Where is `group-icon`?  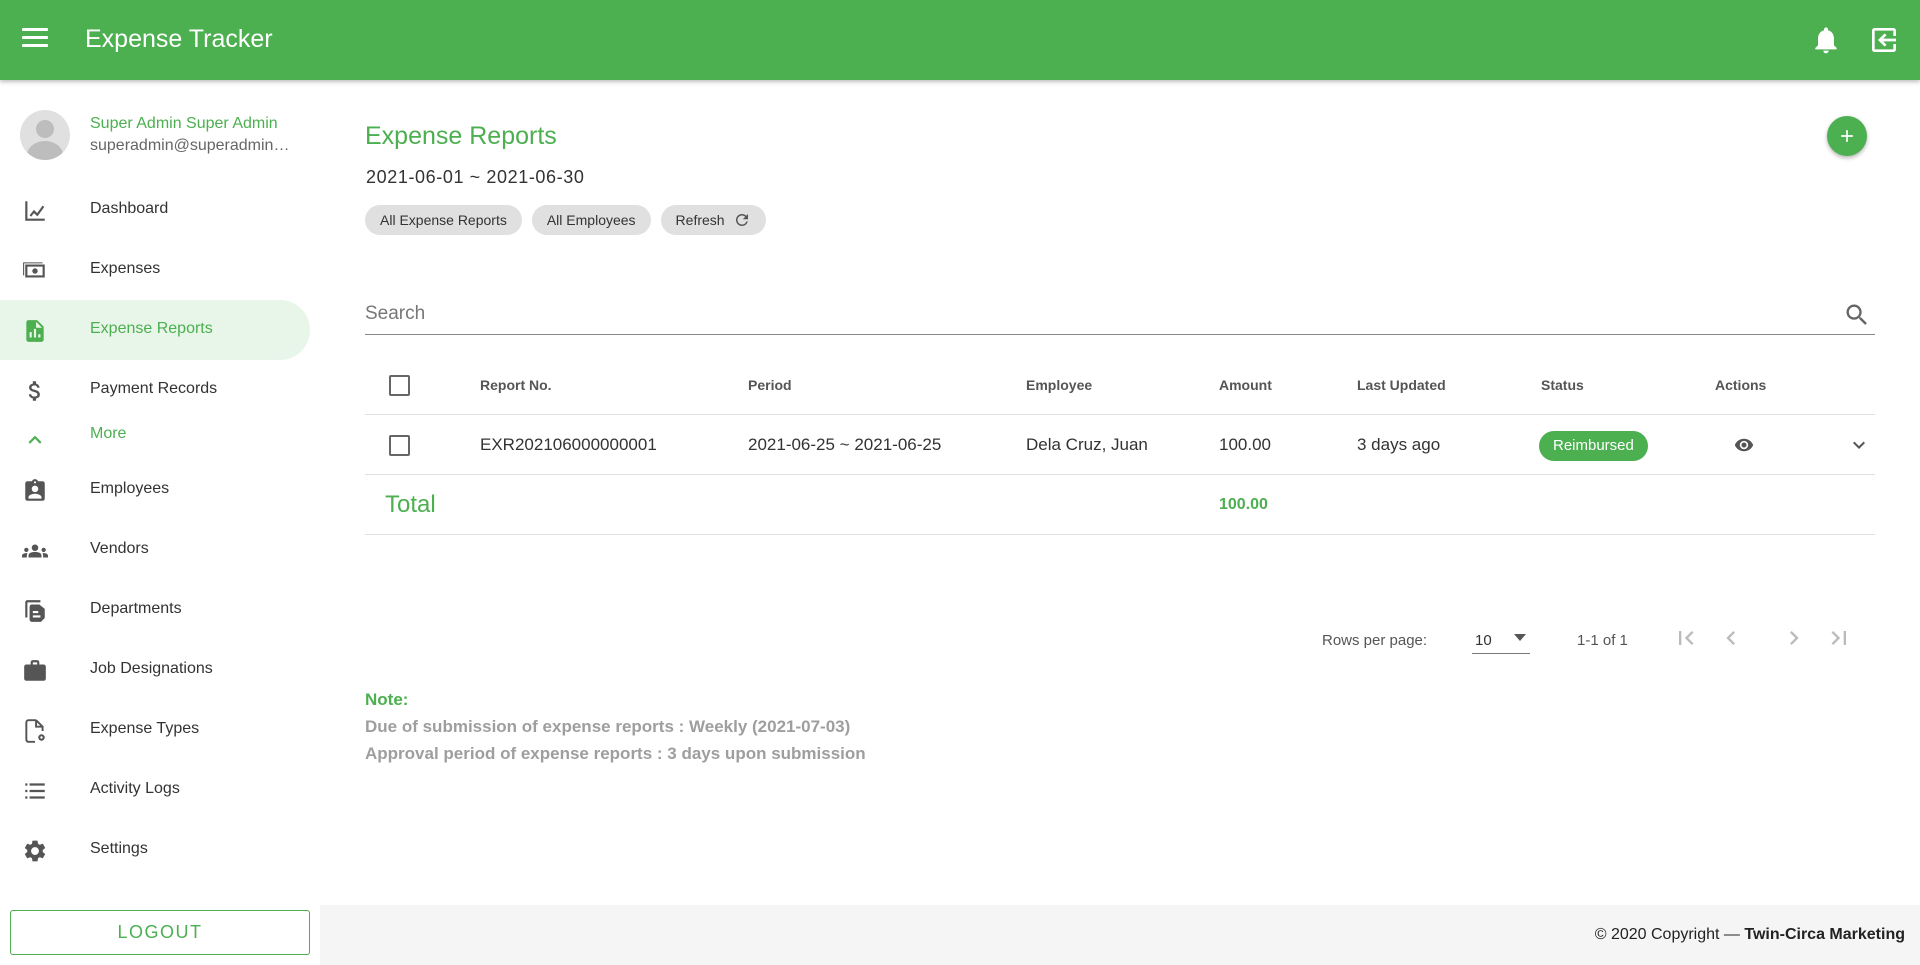 group-icon is located at coordinates (35, 551).